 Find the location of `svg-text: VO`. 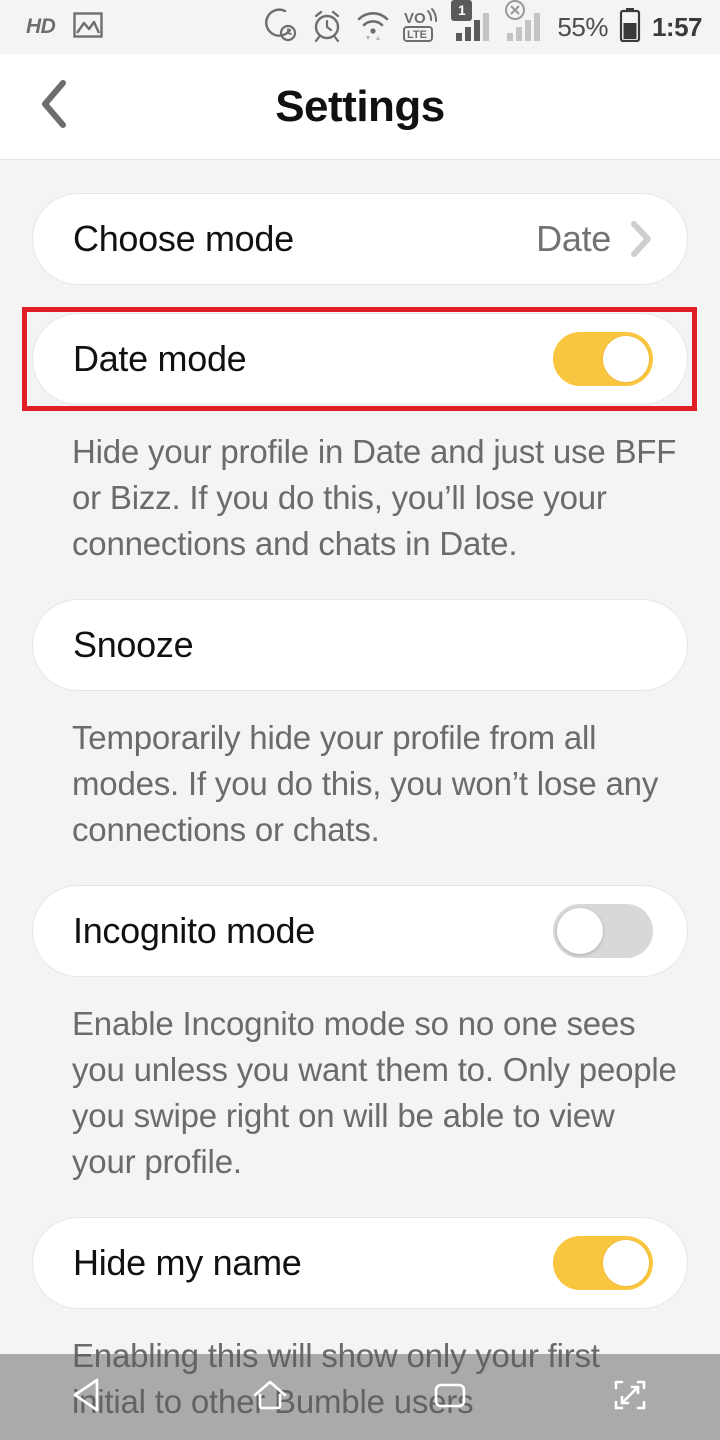

svg-text: VO is located at coordinates (415, 18).